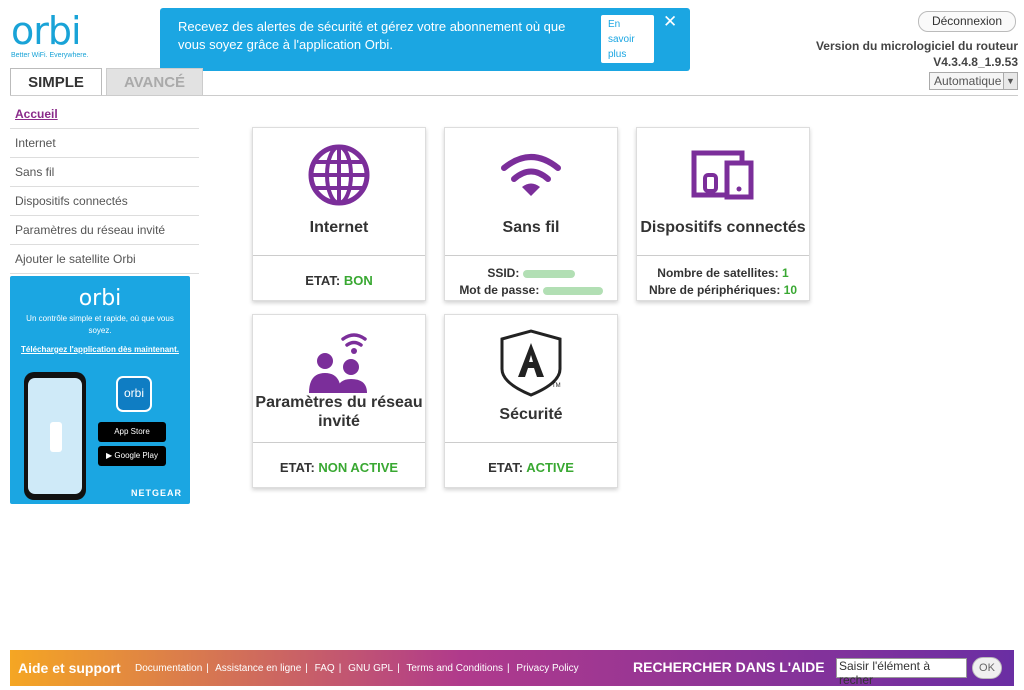 The width and height of the screenshot is (1024, 690). I want to click on security-card-title: Sécurité, so click(531, 414).